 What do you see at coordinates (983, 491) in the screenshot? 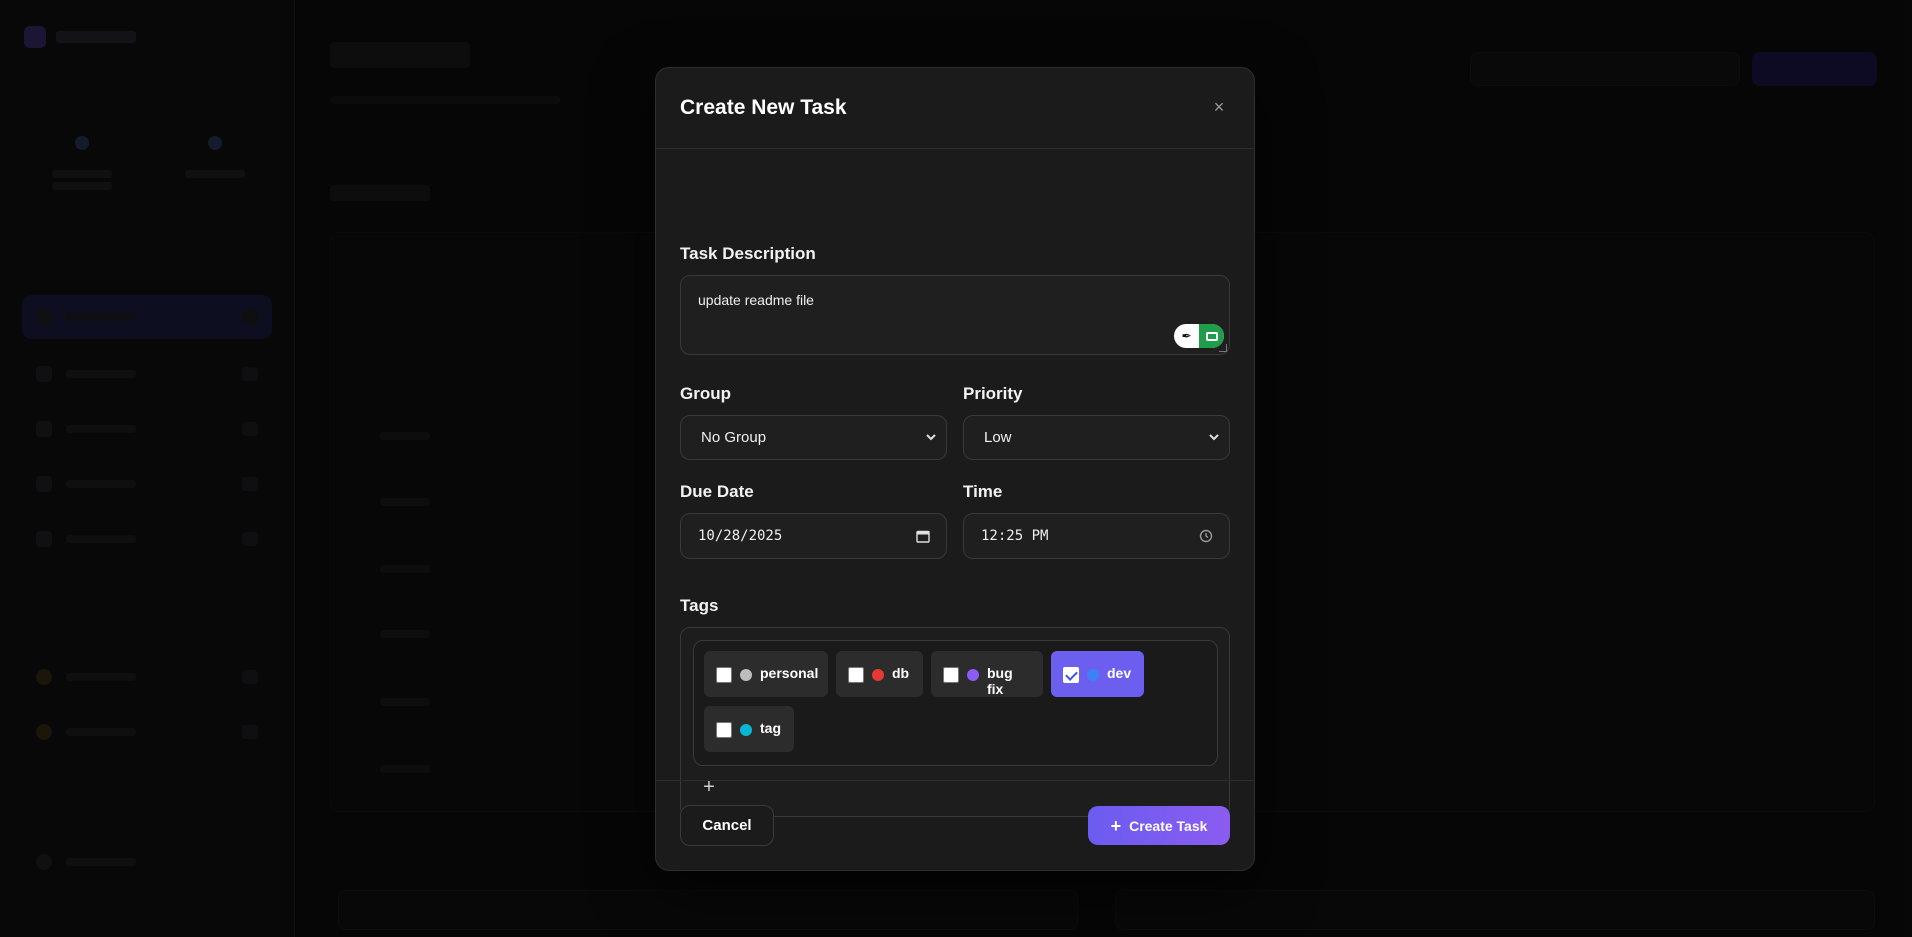
I see `time-label: Time` at bounding box center [983, 491].